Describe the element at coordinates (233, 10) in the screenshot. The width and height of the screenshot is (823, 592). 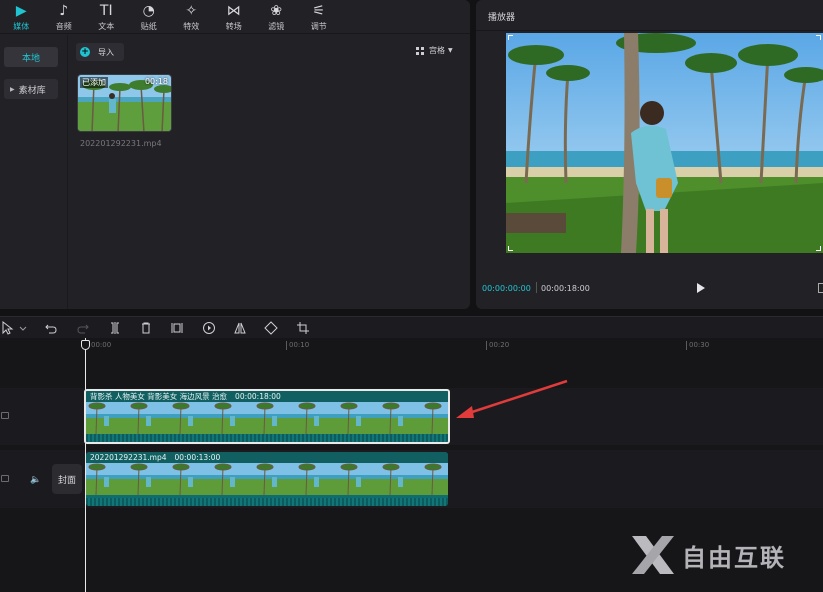
I see `transition-icon: ⋈` at that location.